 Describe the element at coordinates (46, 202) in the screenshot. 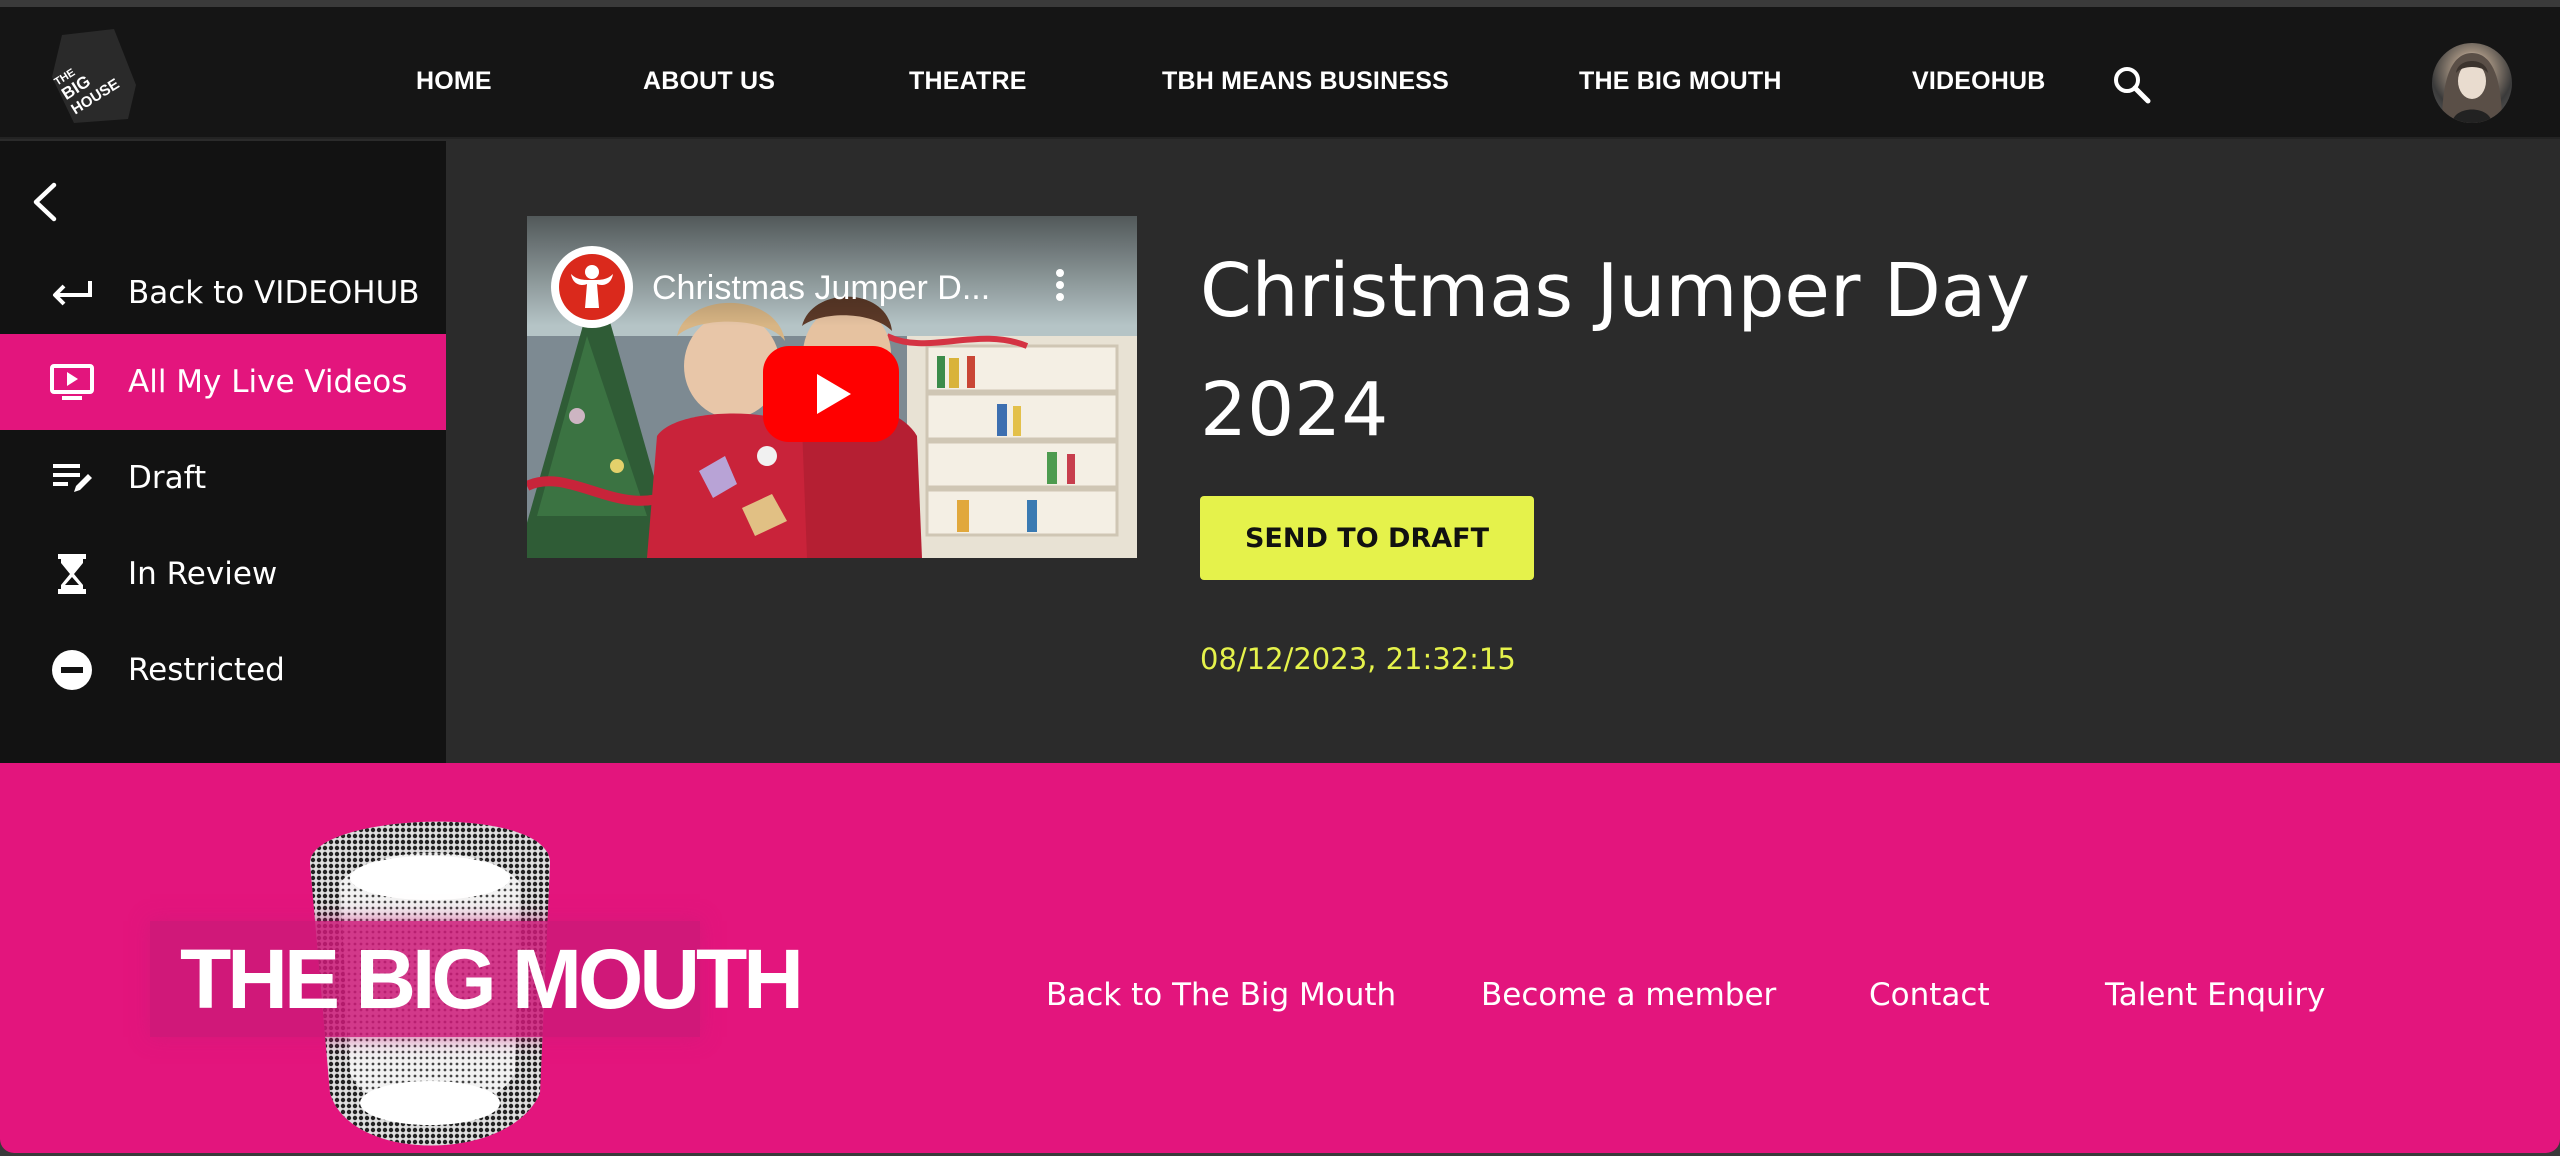

I see `chevron-left-icon` at that location.